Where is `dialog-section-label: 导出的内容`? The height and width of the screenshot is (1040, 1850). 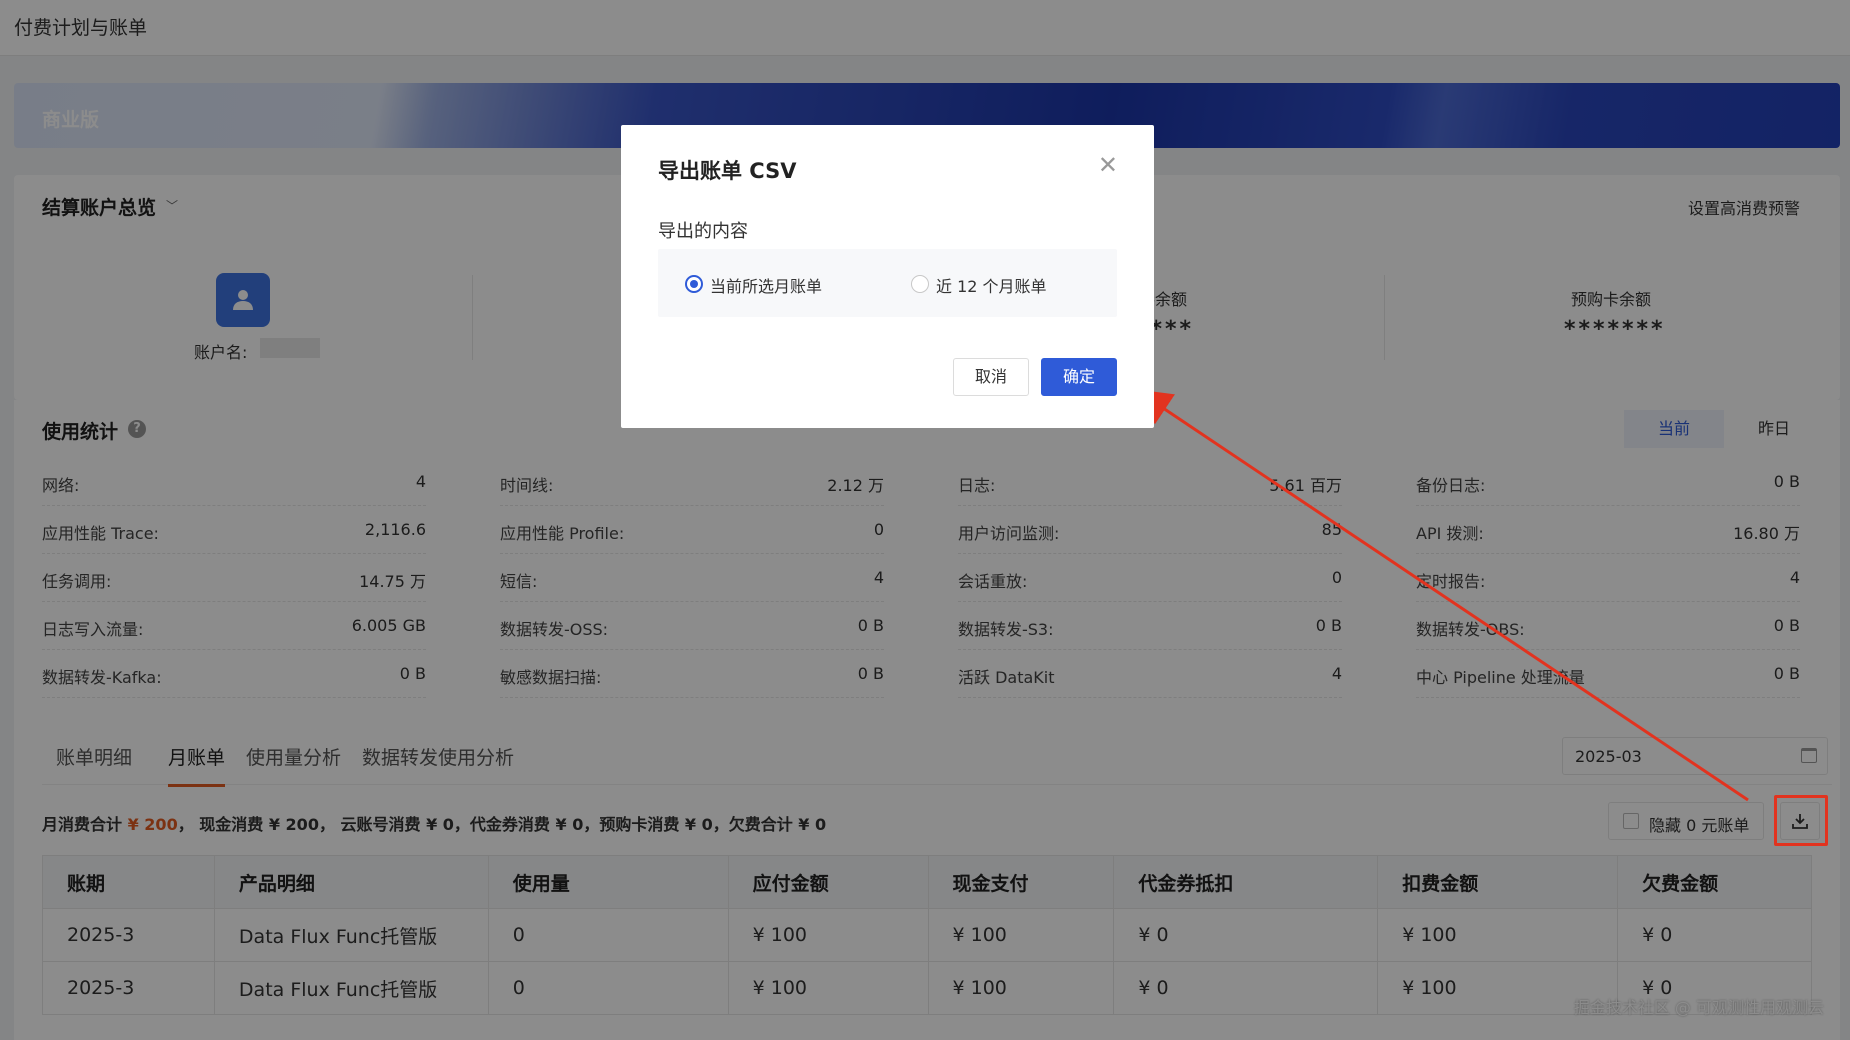
dialog-section-label: 导出的内容 is located at coordinates (703, 231).